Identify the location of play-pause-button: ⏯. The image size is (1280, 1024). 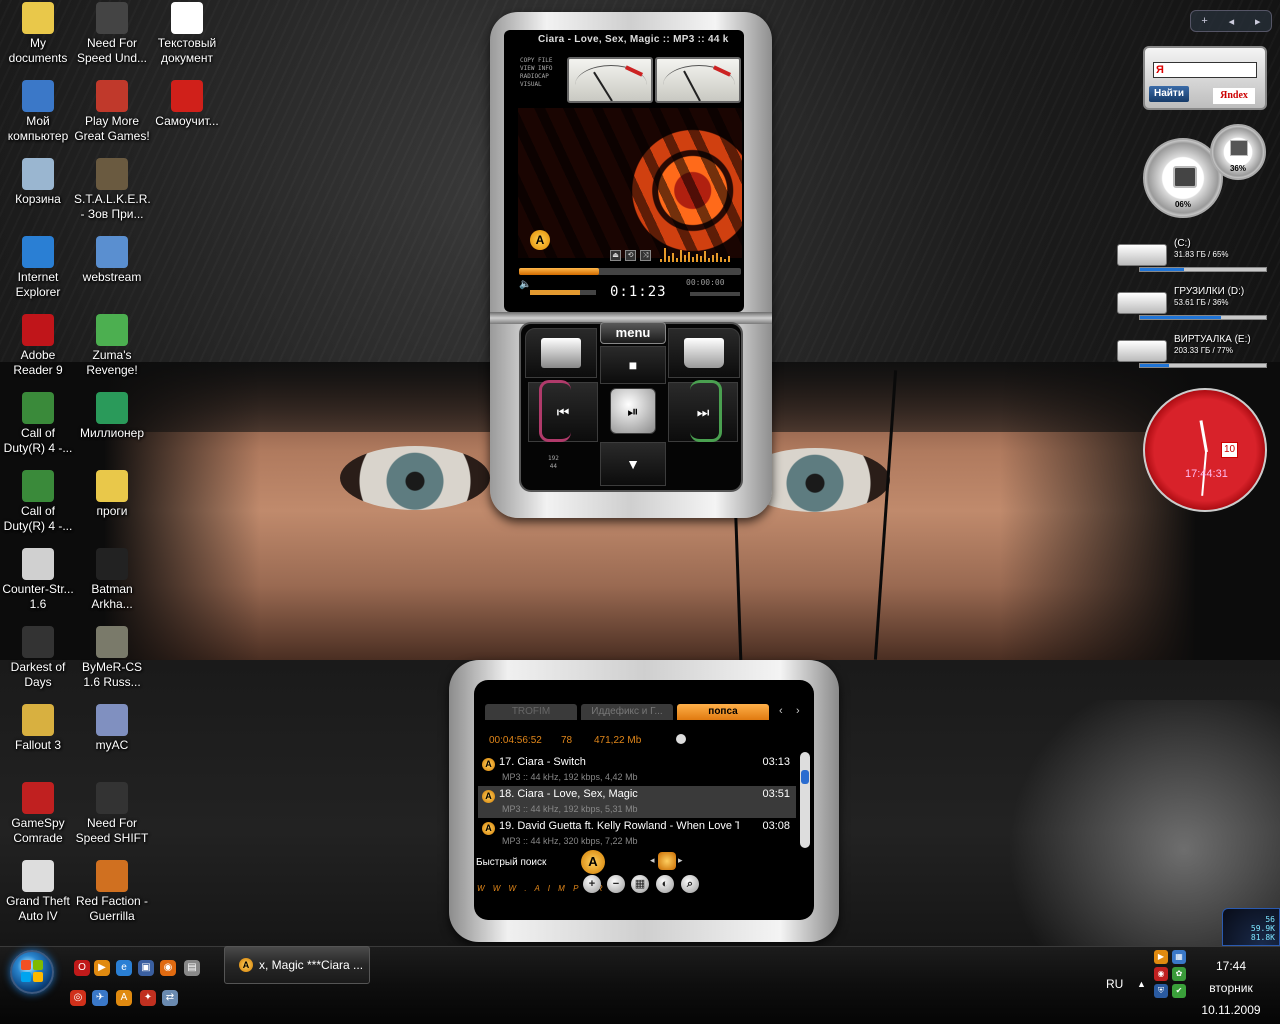
(633, 411).